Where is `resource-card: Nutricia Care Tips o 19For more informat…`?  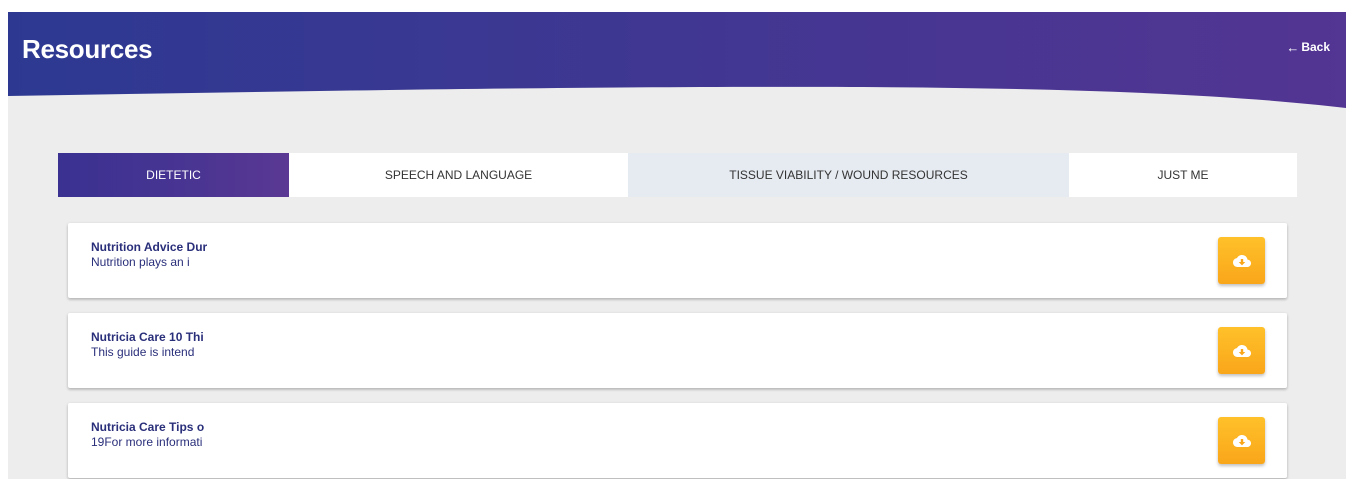
resource-card: Nutricia Care Tips o 19For more informat… is located at coordinates (677, 440).